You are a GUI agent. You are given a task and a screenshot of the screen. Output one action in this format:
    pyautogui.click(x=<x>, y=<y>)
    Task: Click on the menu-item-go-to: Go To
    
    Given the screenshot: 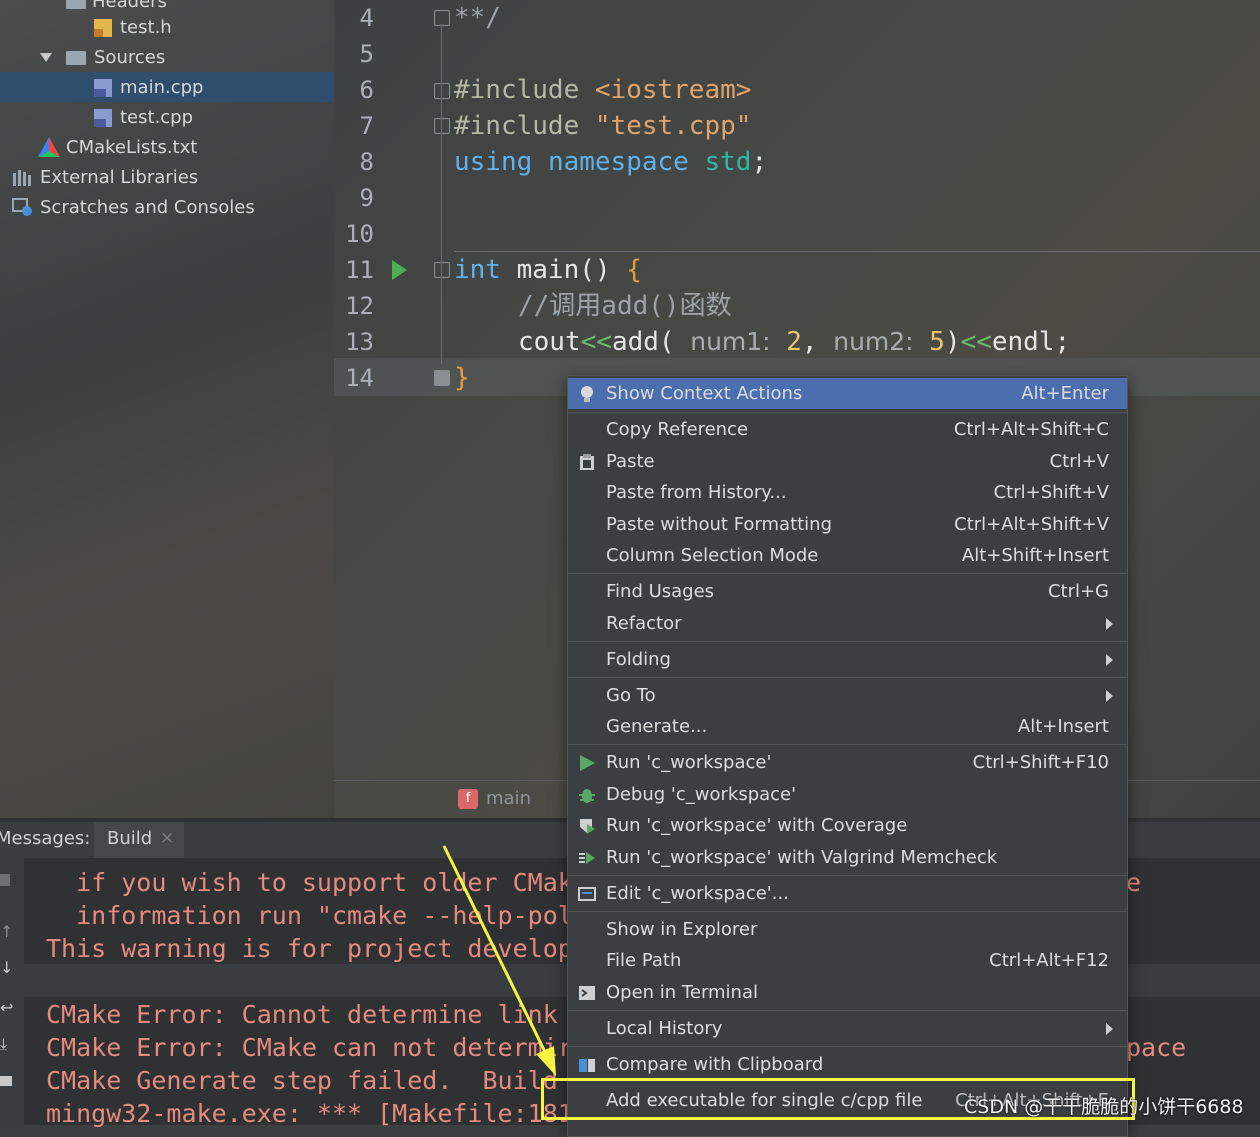 What is the action you would take?
    pyautogui.click(x=847, y=695)
    